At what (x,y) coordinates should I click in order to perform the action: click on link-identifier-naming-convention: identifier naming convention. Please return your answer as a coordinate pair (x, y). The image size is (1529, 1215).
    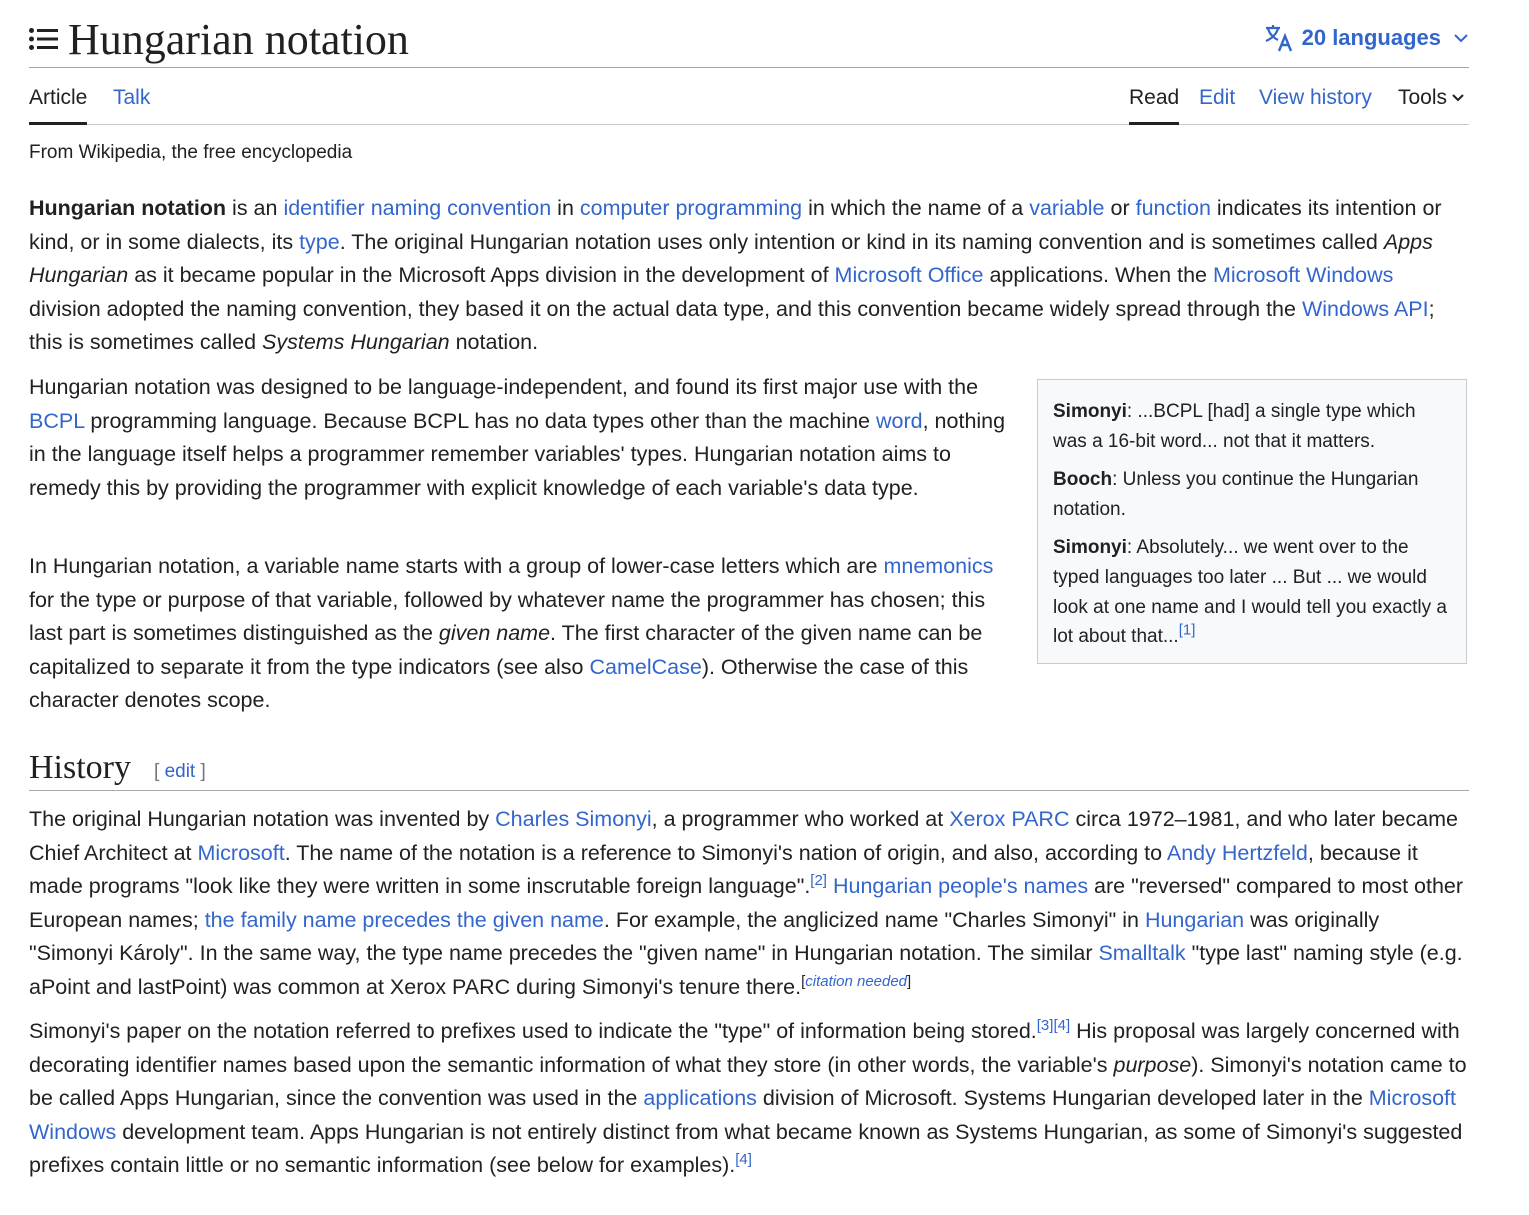
    Looking at the image, I should click on (417, 208).